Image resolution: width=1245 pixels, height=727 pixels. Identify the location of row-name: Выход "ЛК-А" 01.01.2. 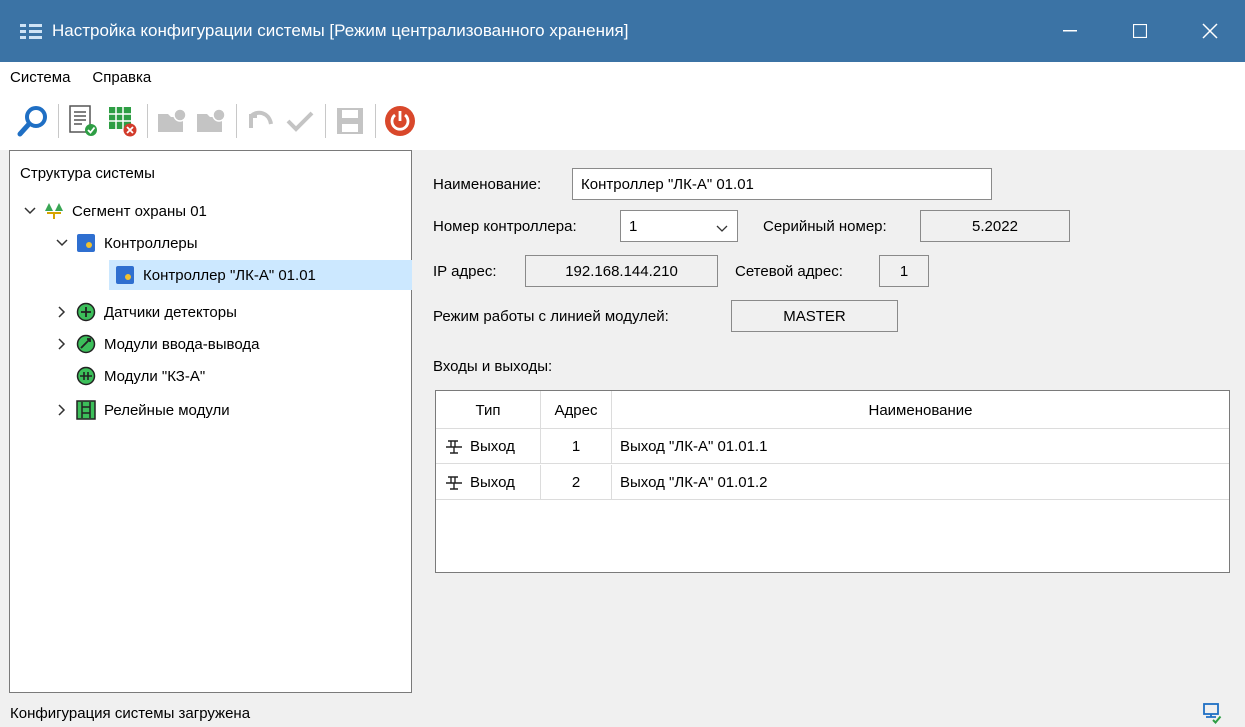
(694, 482).